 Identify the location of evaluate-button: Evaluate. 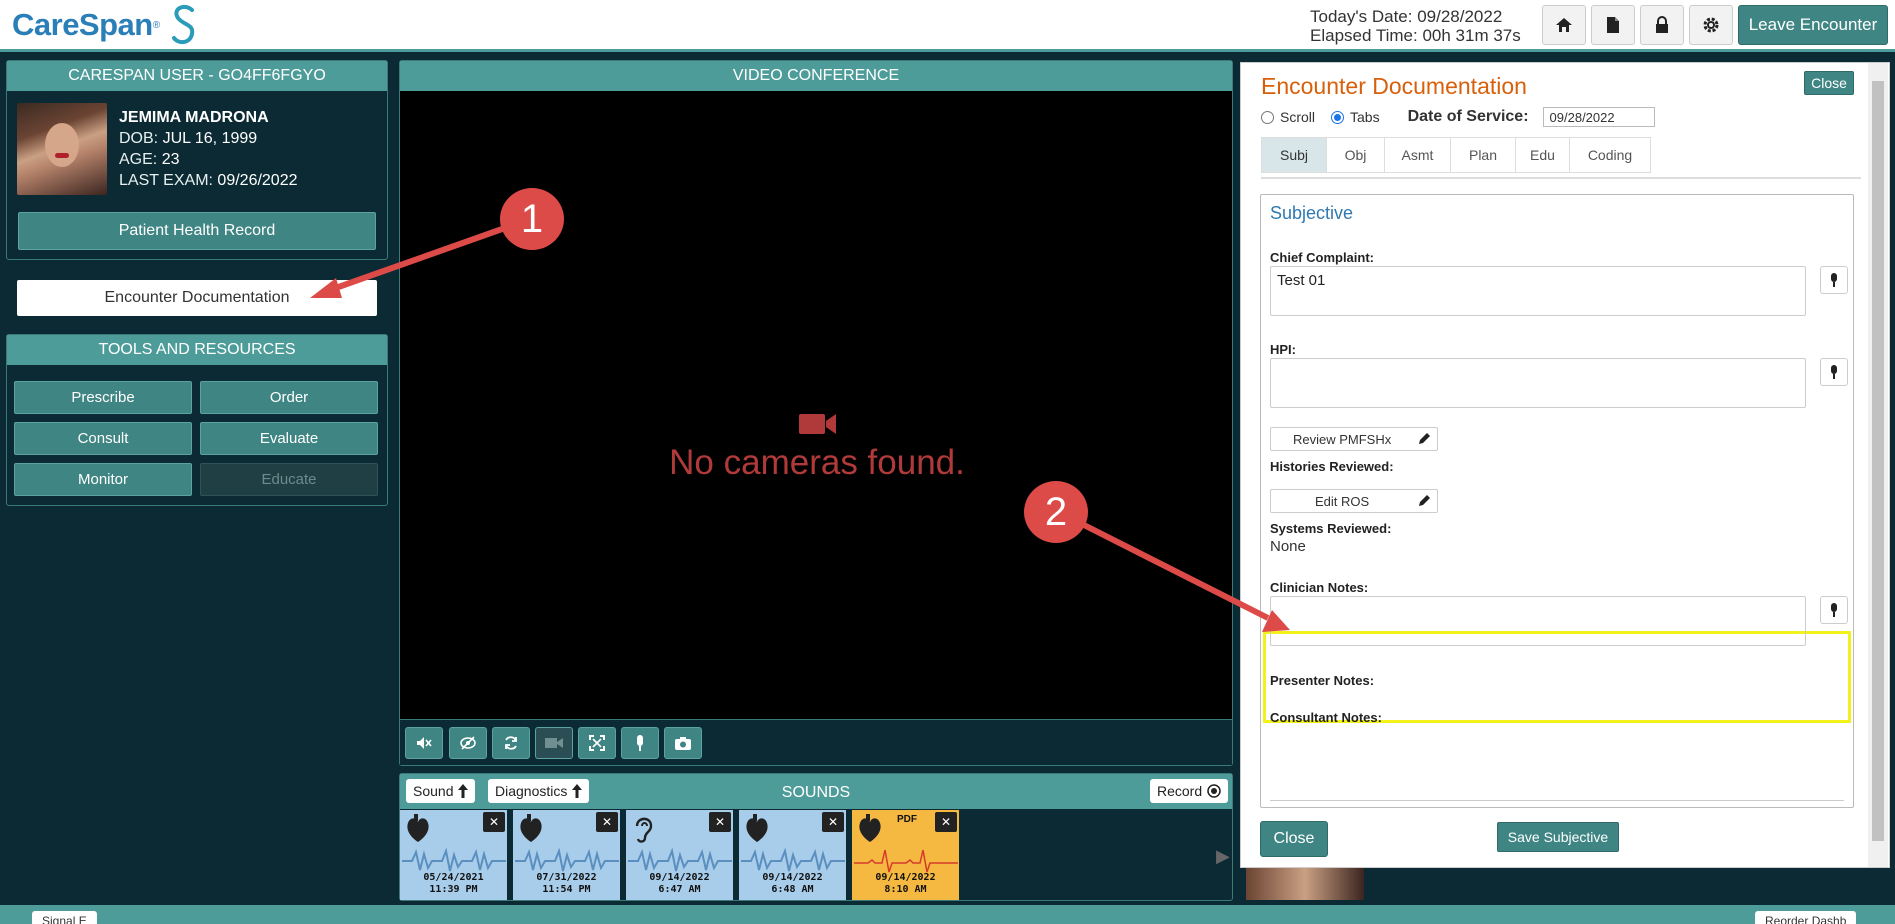
(289, 438).